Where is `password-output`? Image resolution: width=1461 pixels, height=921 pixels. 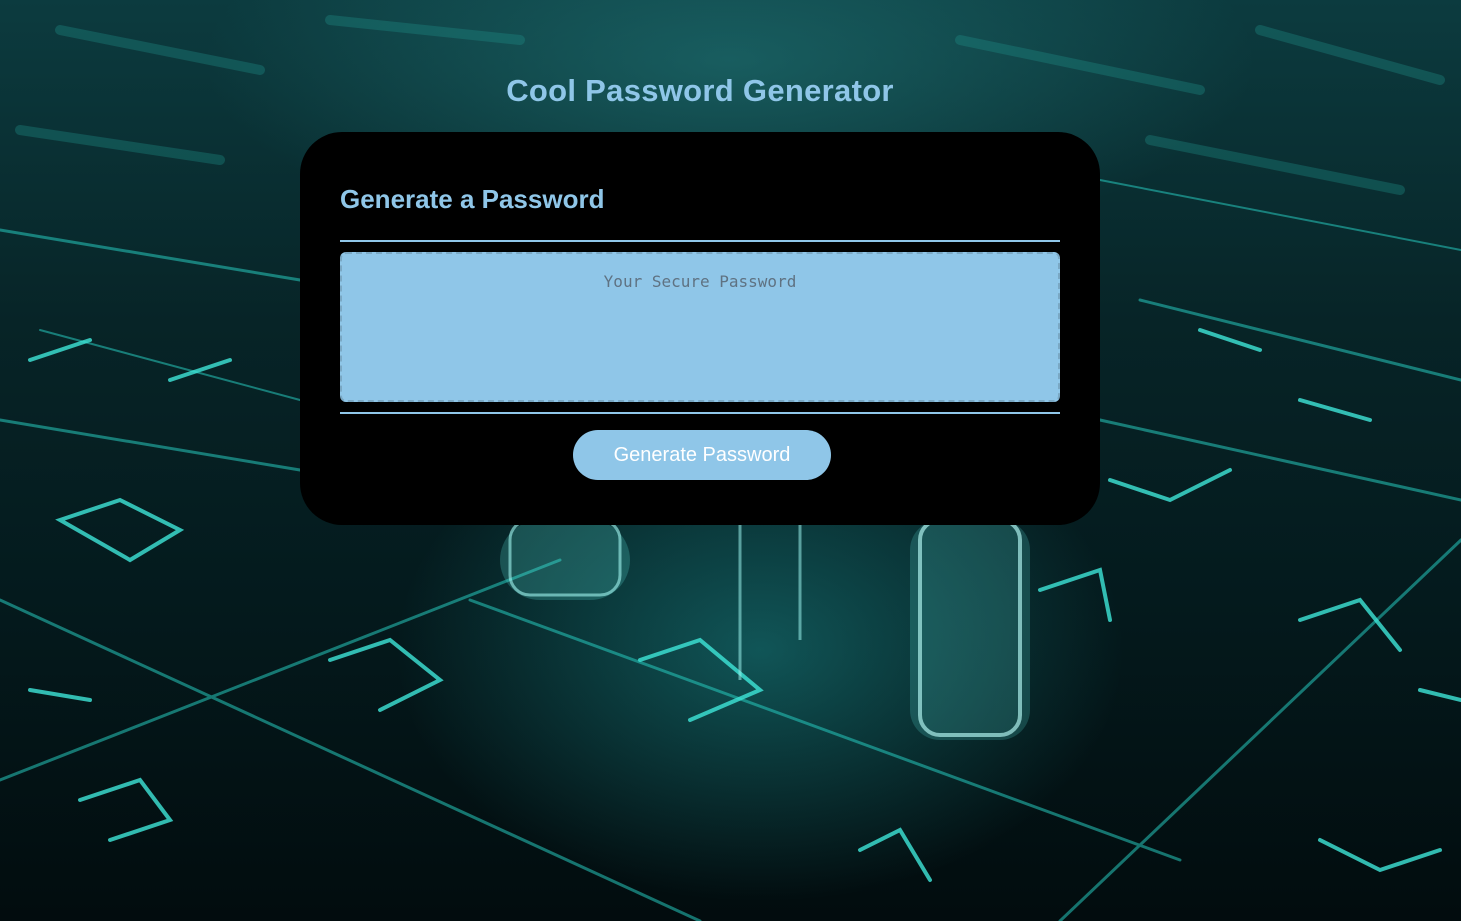
password-output is located at coordinates (700, 327).